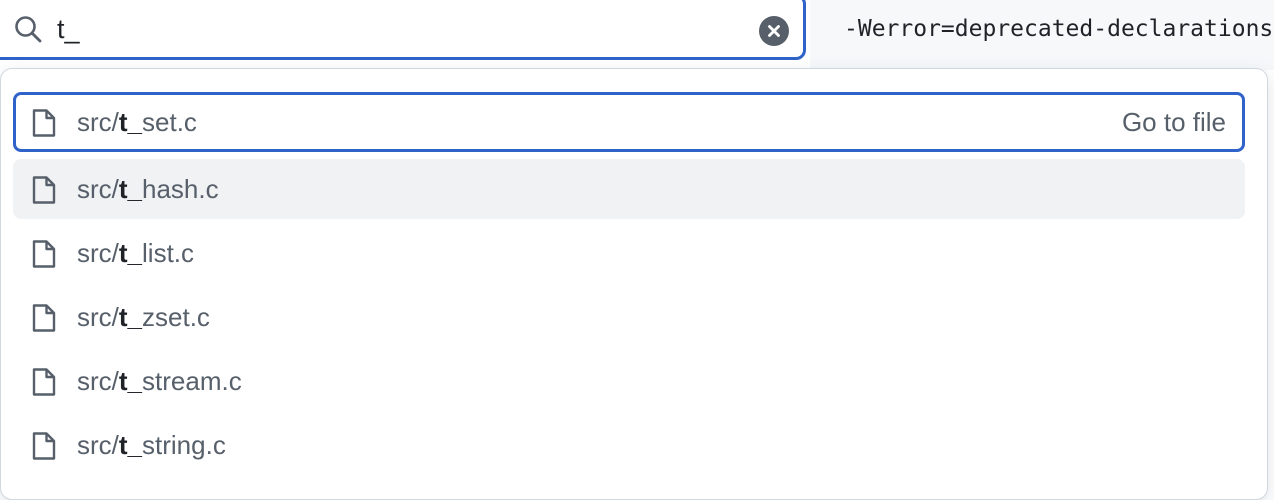 The image size is (1274, 500). I want to click on search-icon, so click(28, 29).